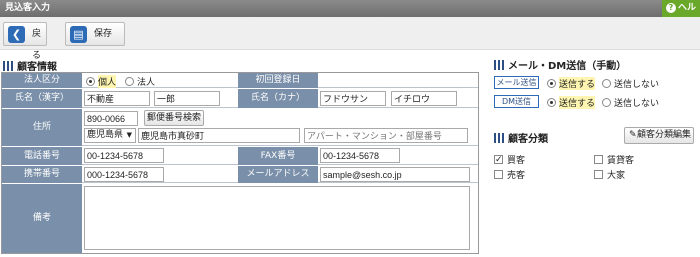 The width and height of the screenshot is (700, 257). What do you see at coordinates (687, 8) in the screenshot?
I see `help-label: ヘル` at bounding box center [687, 8].